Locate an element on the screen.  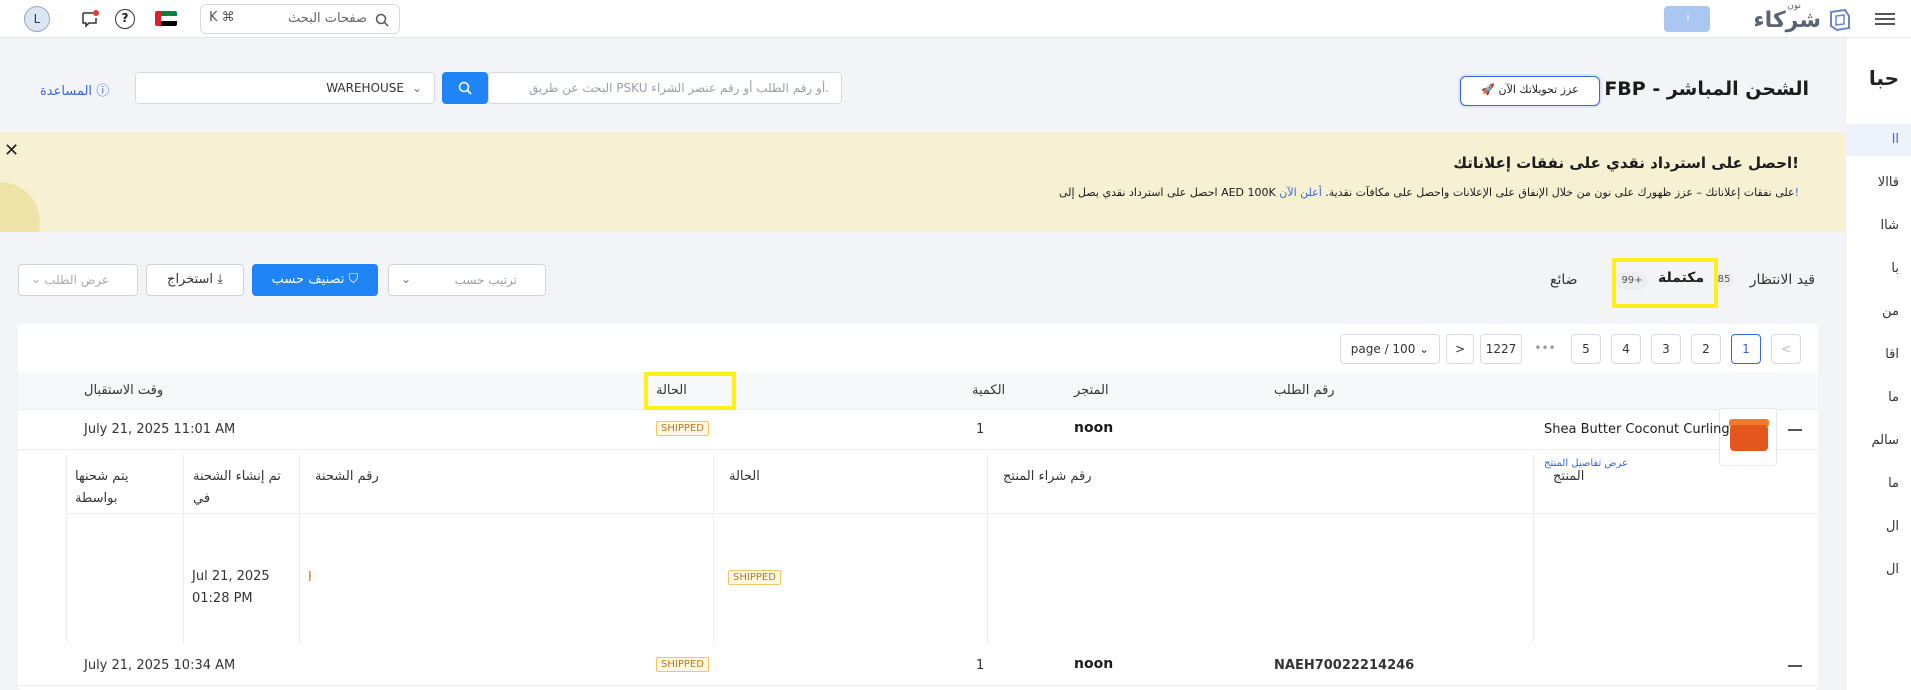
filter-label: تصنيف حسب is located at coordinates (308, 279).